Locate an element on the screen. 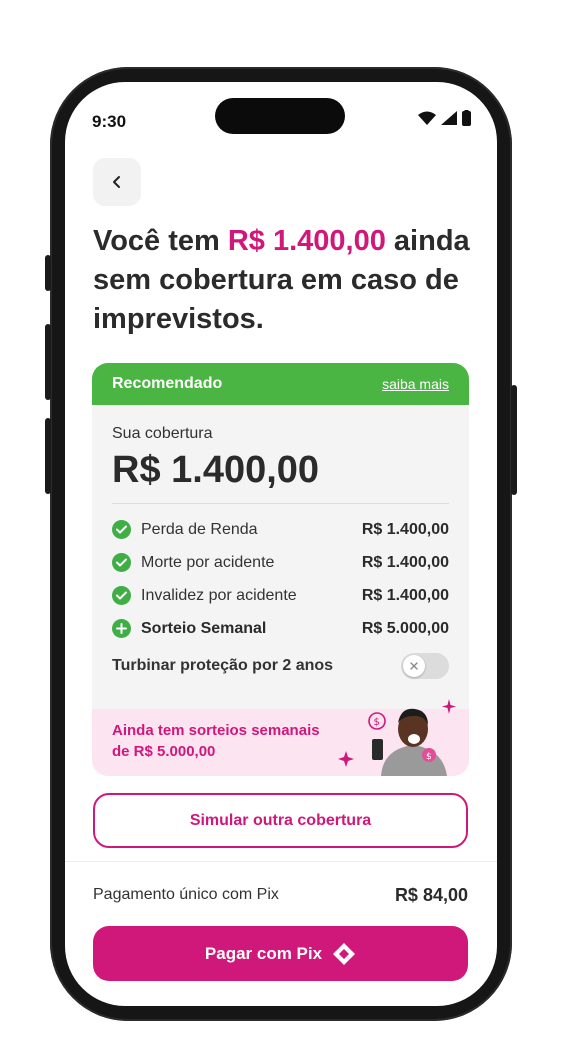 The height and width of the screenshot is (1064, 568). payment-amount: R$ 84,00 is located at coordinates (431, 894).